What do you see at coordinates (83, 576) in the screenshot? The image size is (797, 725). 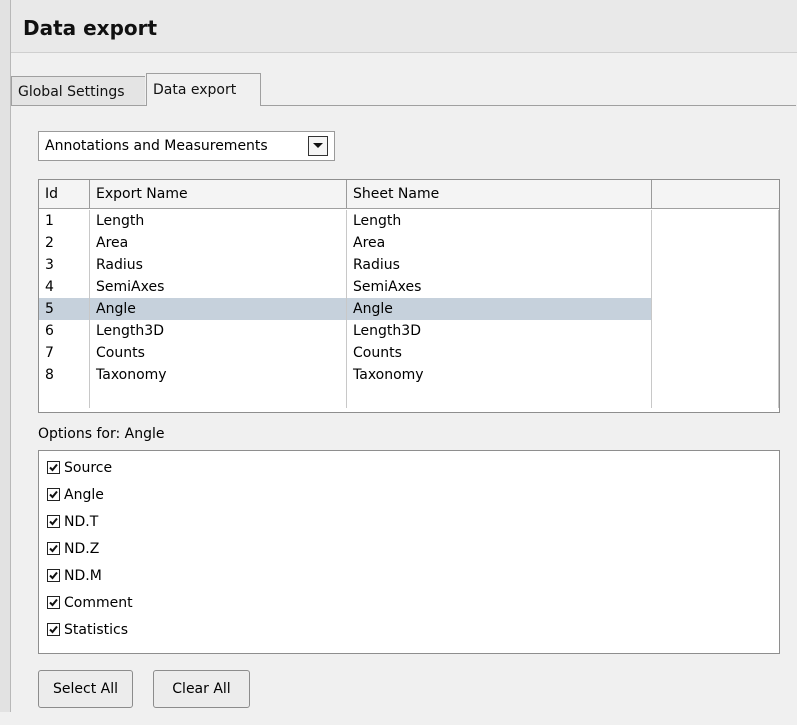 I see `option-label: ND.M` at bounding box center [83, 576].